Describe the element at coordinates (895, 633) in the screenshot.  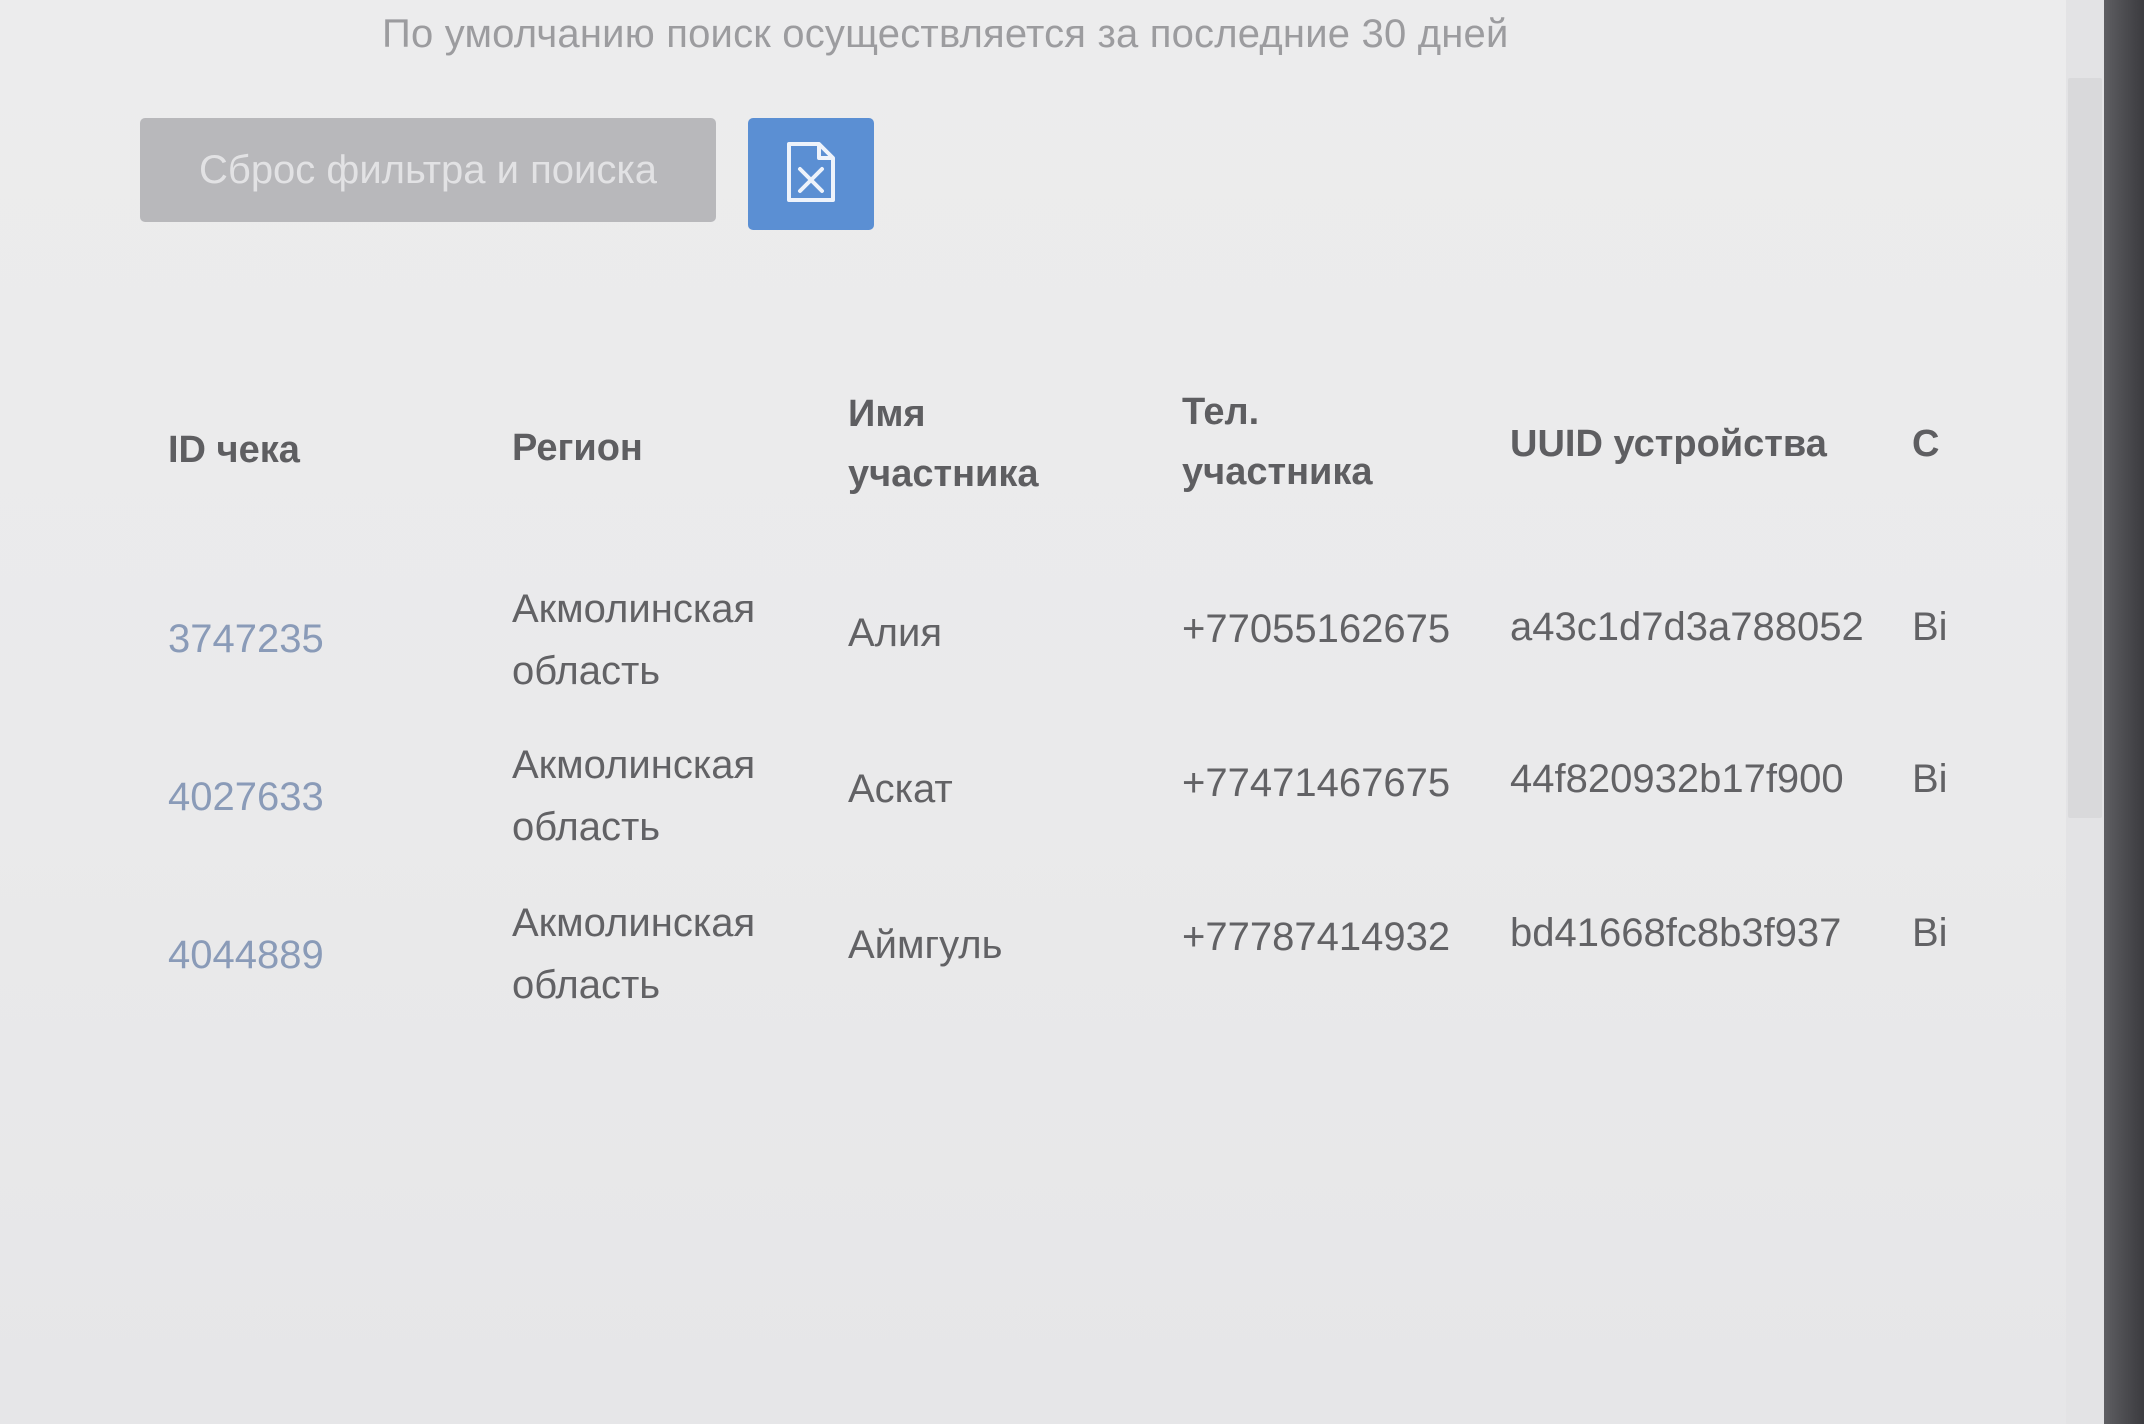
I see `name-cell: Алия` at that location.